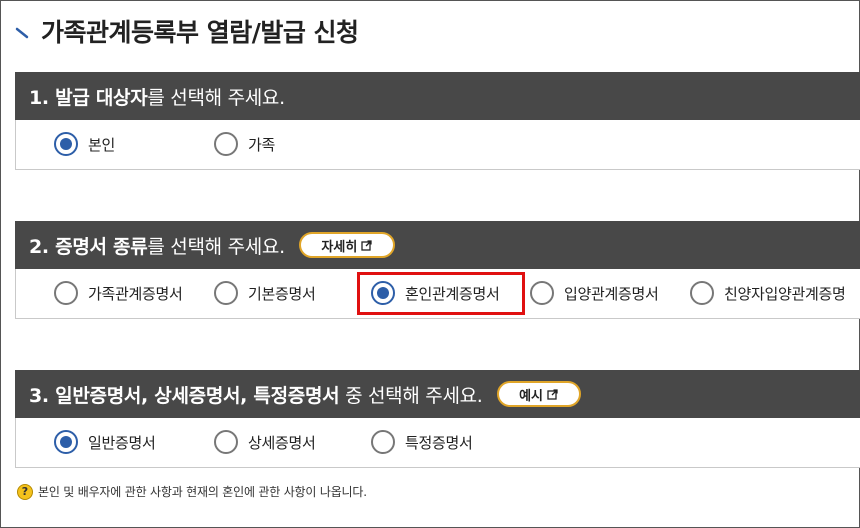  What do you see at coordinates (25, 491) in the screenshot?
I see `help-question-icon: ?` at bounding box center [25, 491].